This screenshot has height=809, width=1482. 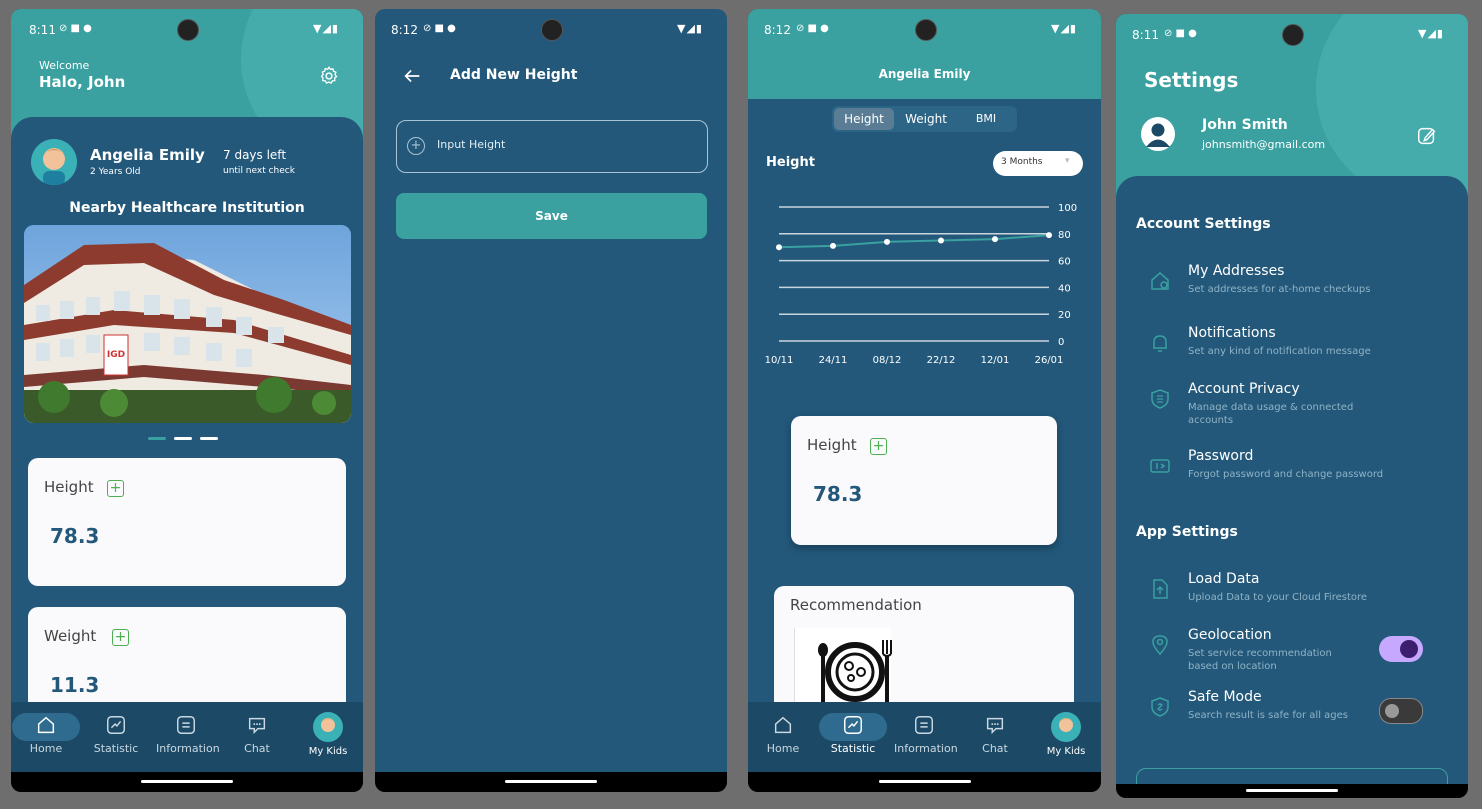 What do you see at coordinates (864, 119) in the screenshot?
I see `tab-height: Height` at bounding box center [864, 119].